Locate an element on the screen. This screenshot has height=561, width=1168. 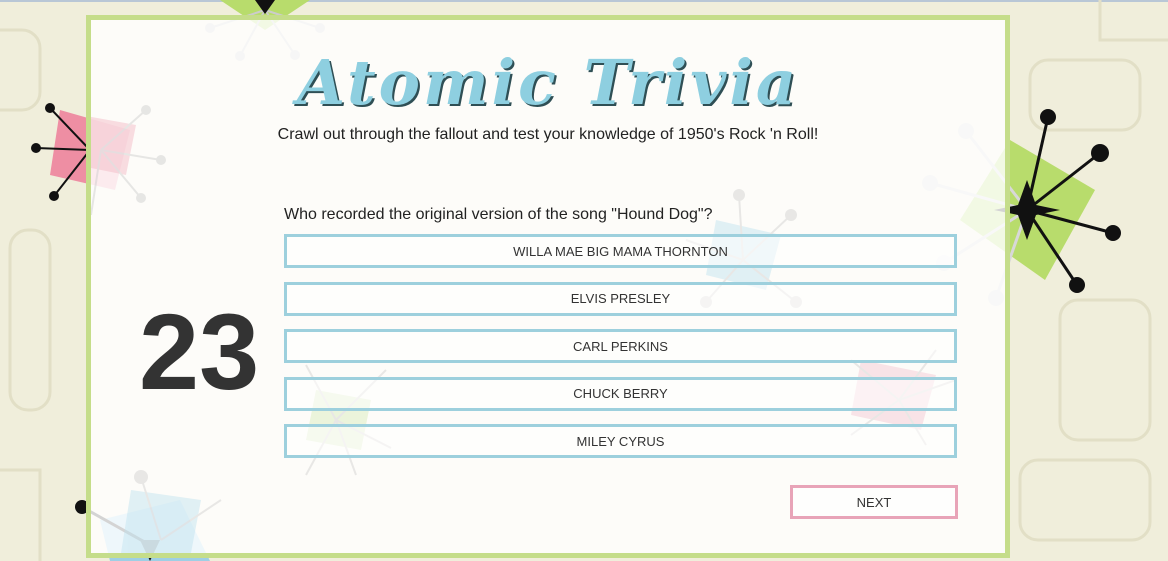
answer-button: CHUCK BERRY is located at coordinates (620, 393).